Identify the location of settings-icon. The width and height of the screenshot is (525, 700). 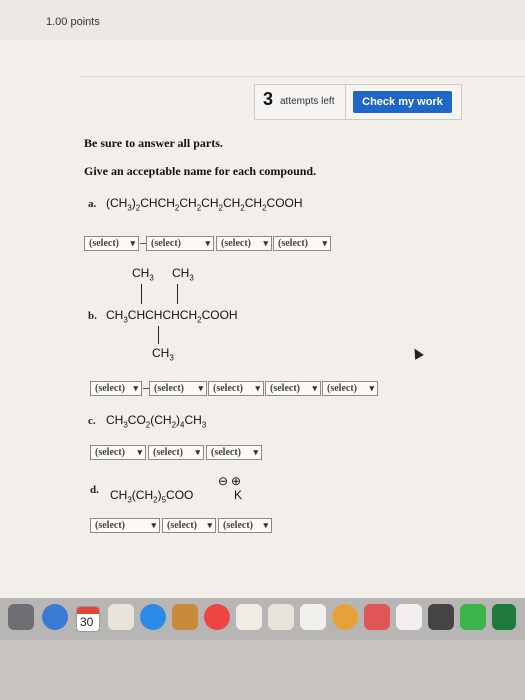
(441, 617).